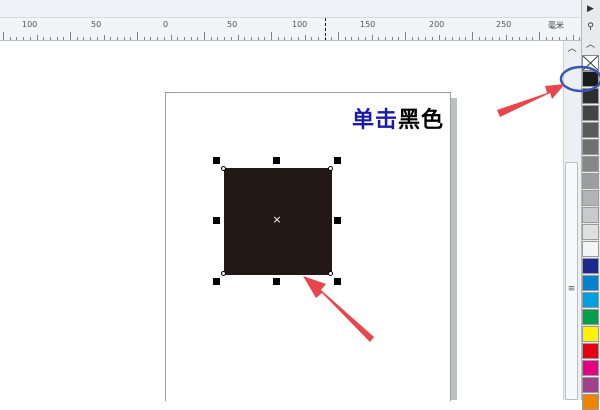 Image resolution: width=600 pixels, height=410 pixels. I want to click on center-marker: ×, so click(277, 219).